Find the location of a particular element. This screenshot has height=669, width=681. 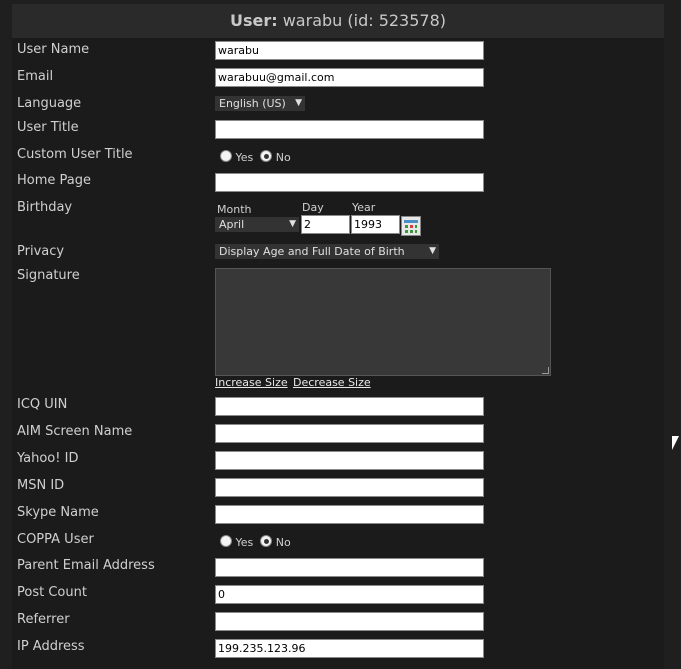

privacy-select: Display Age and Full Date of Birth ▼ is located at coordinates (327, 251).